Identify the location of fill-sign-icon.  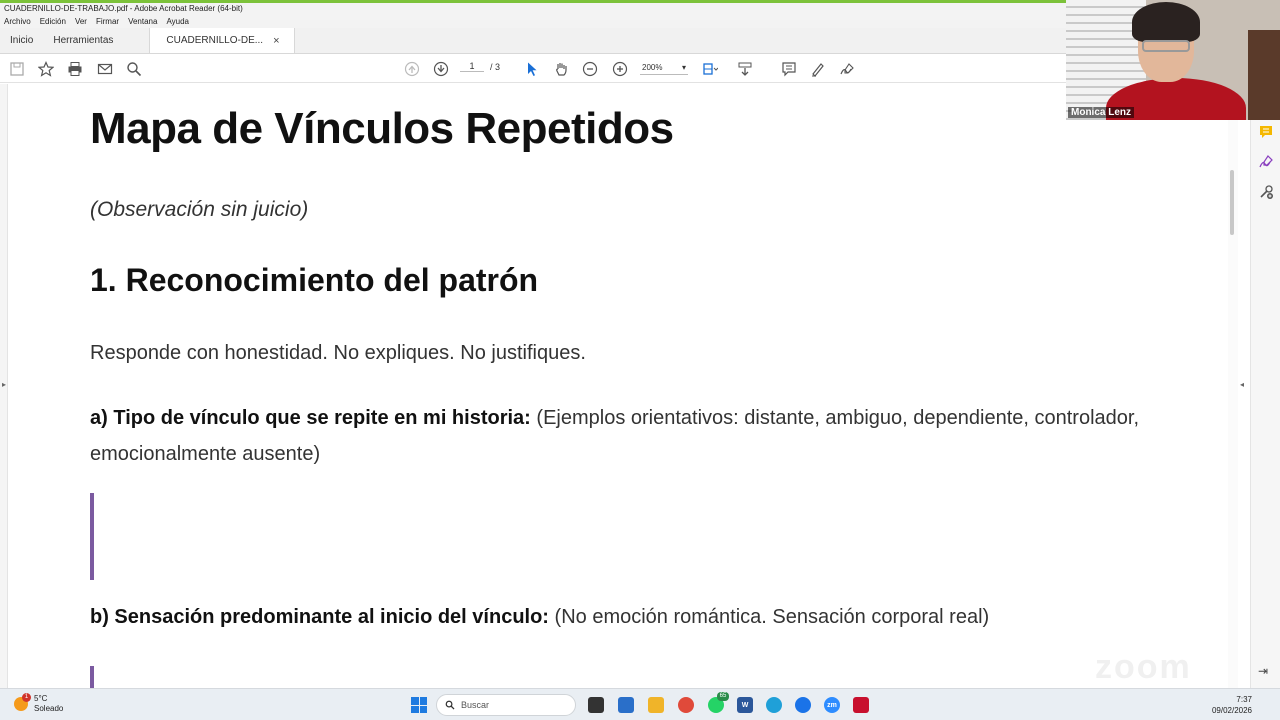
(1266, 162).